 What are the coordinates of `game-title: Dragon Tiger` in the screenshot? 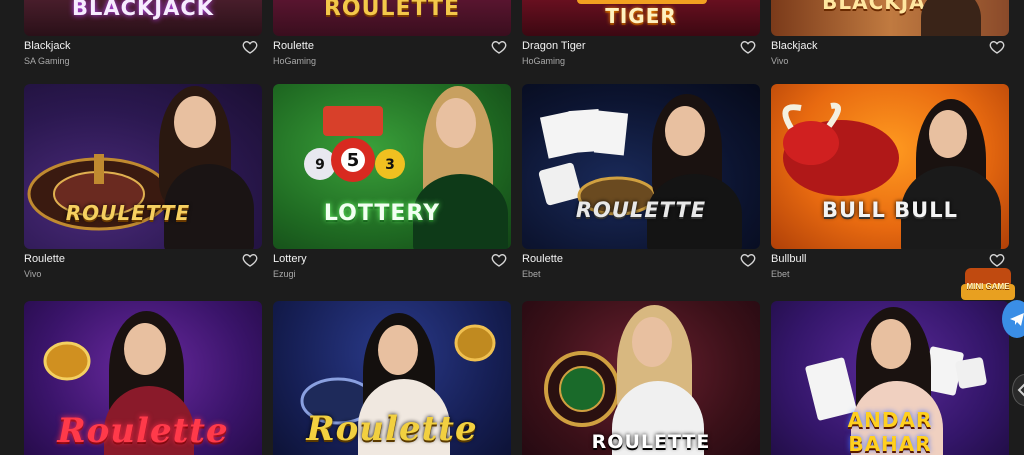 It's located at (554, 46).